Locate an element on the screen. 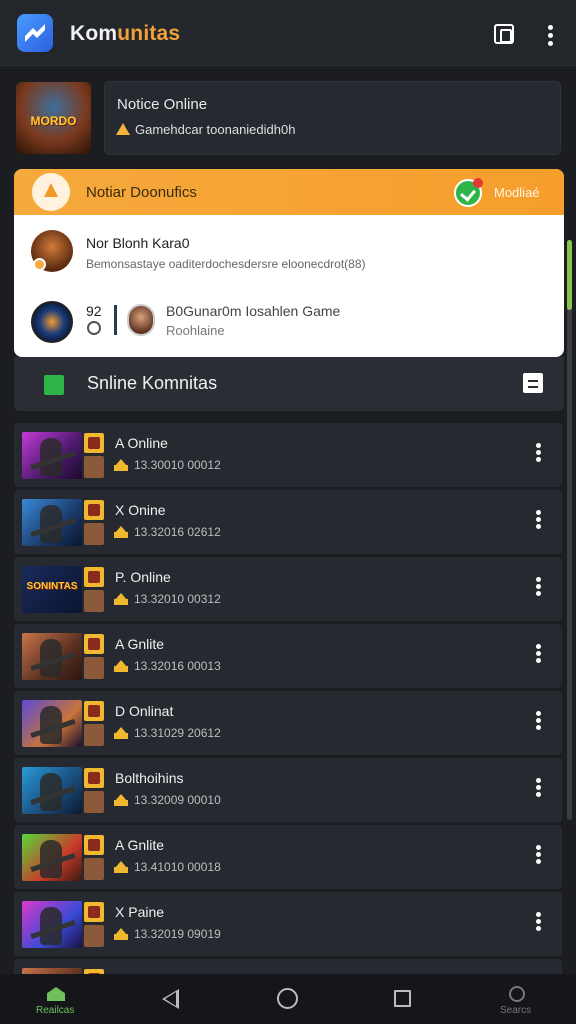 This screenshot has width=576, height=1024. community-row: Bolthoihins 13.32009 00010 is located at coordinates (288, 790).